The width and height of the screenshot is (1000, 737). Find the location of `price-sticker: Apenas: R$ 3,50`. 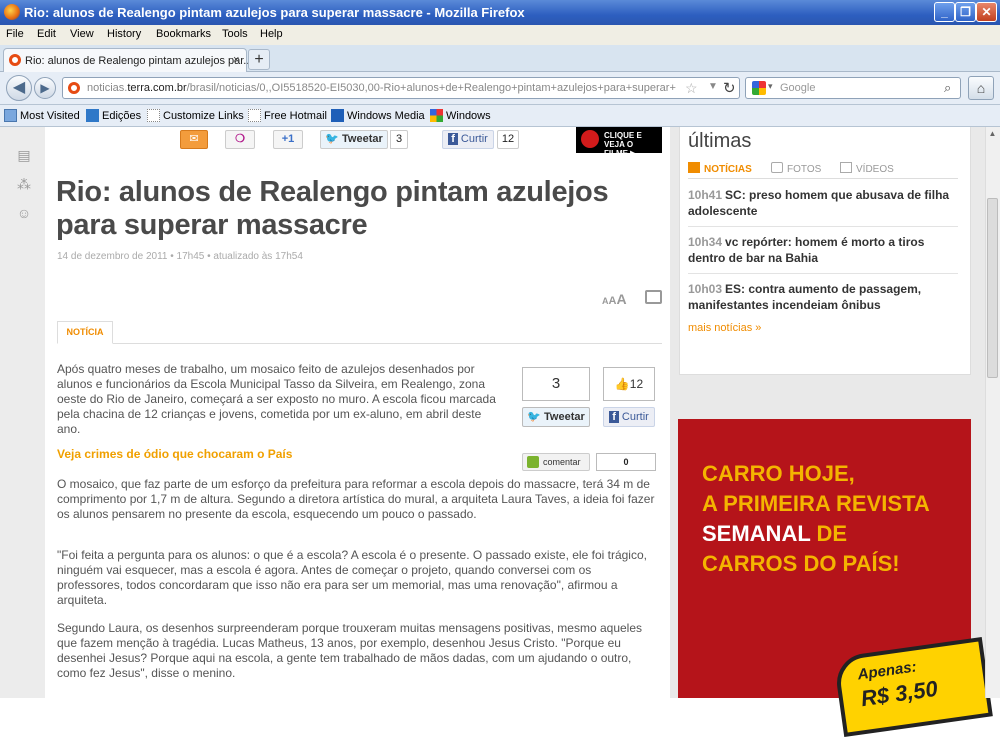

price-sticker: Apenas: R$ 3,50 is located at coordinates (913, 686).